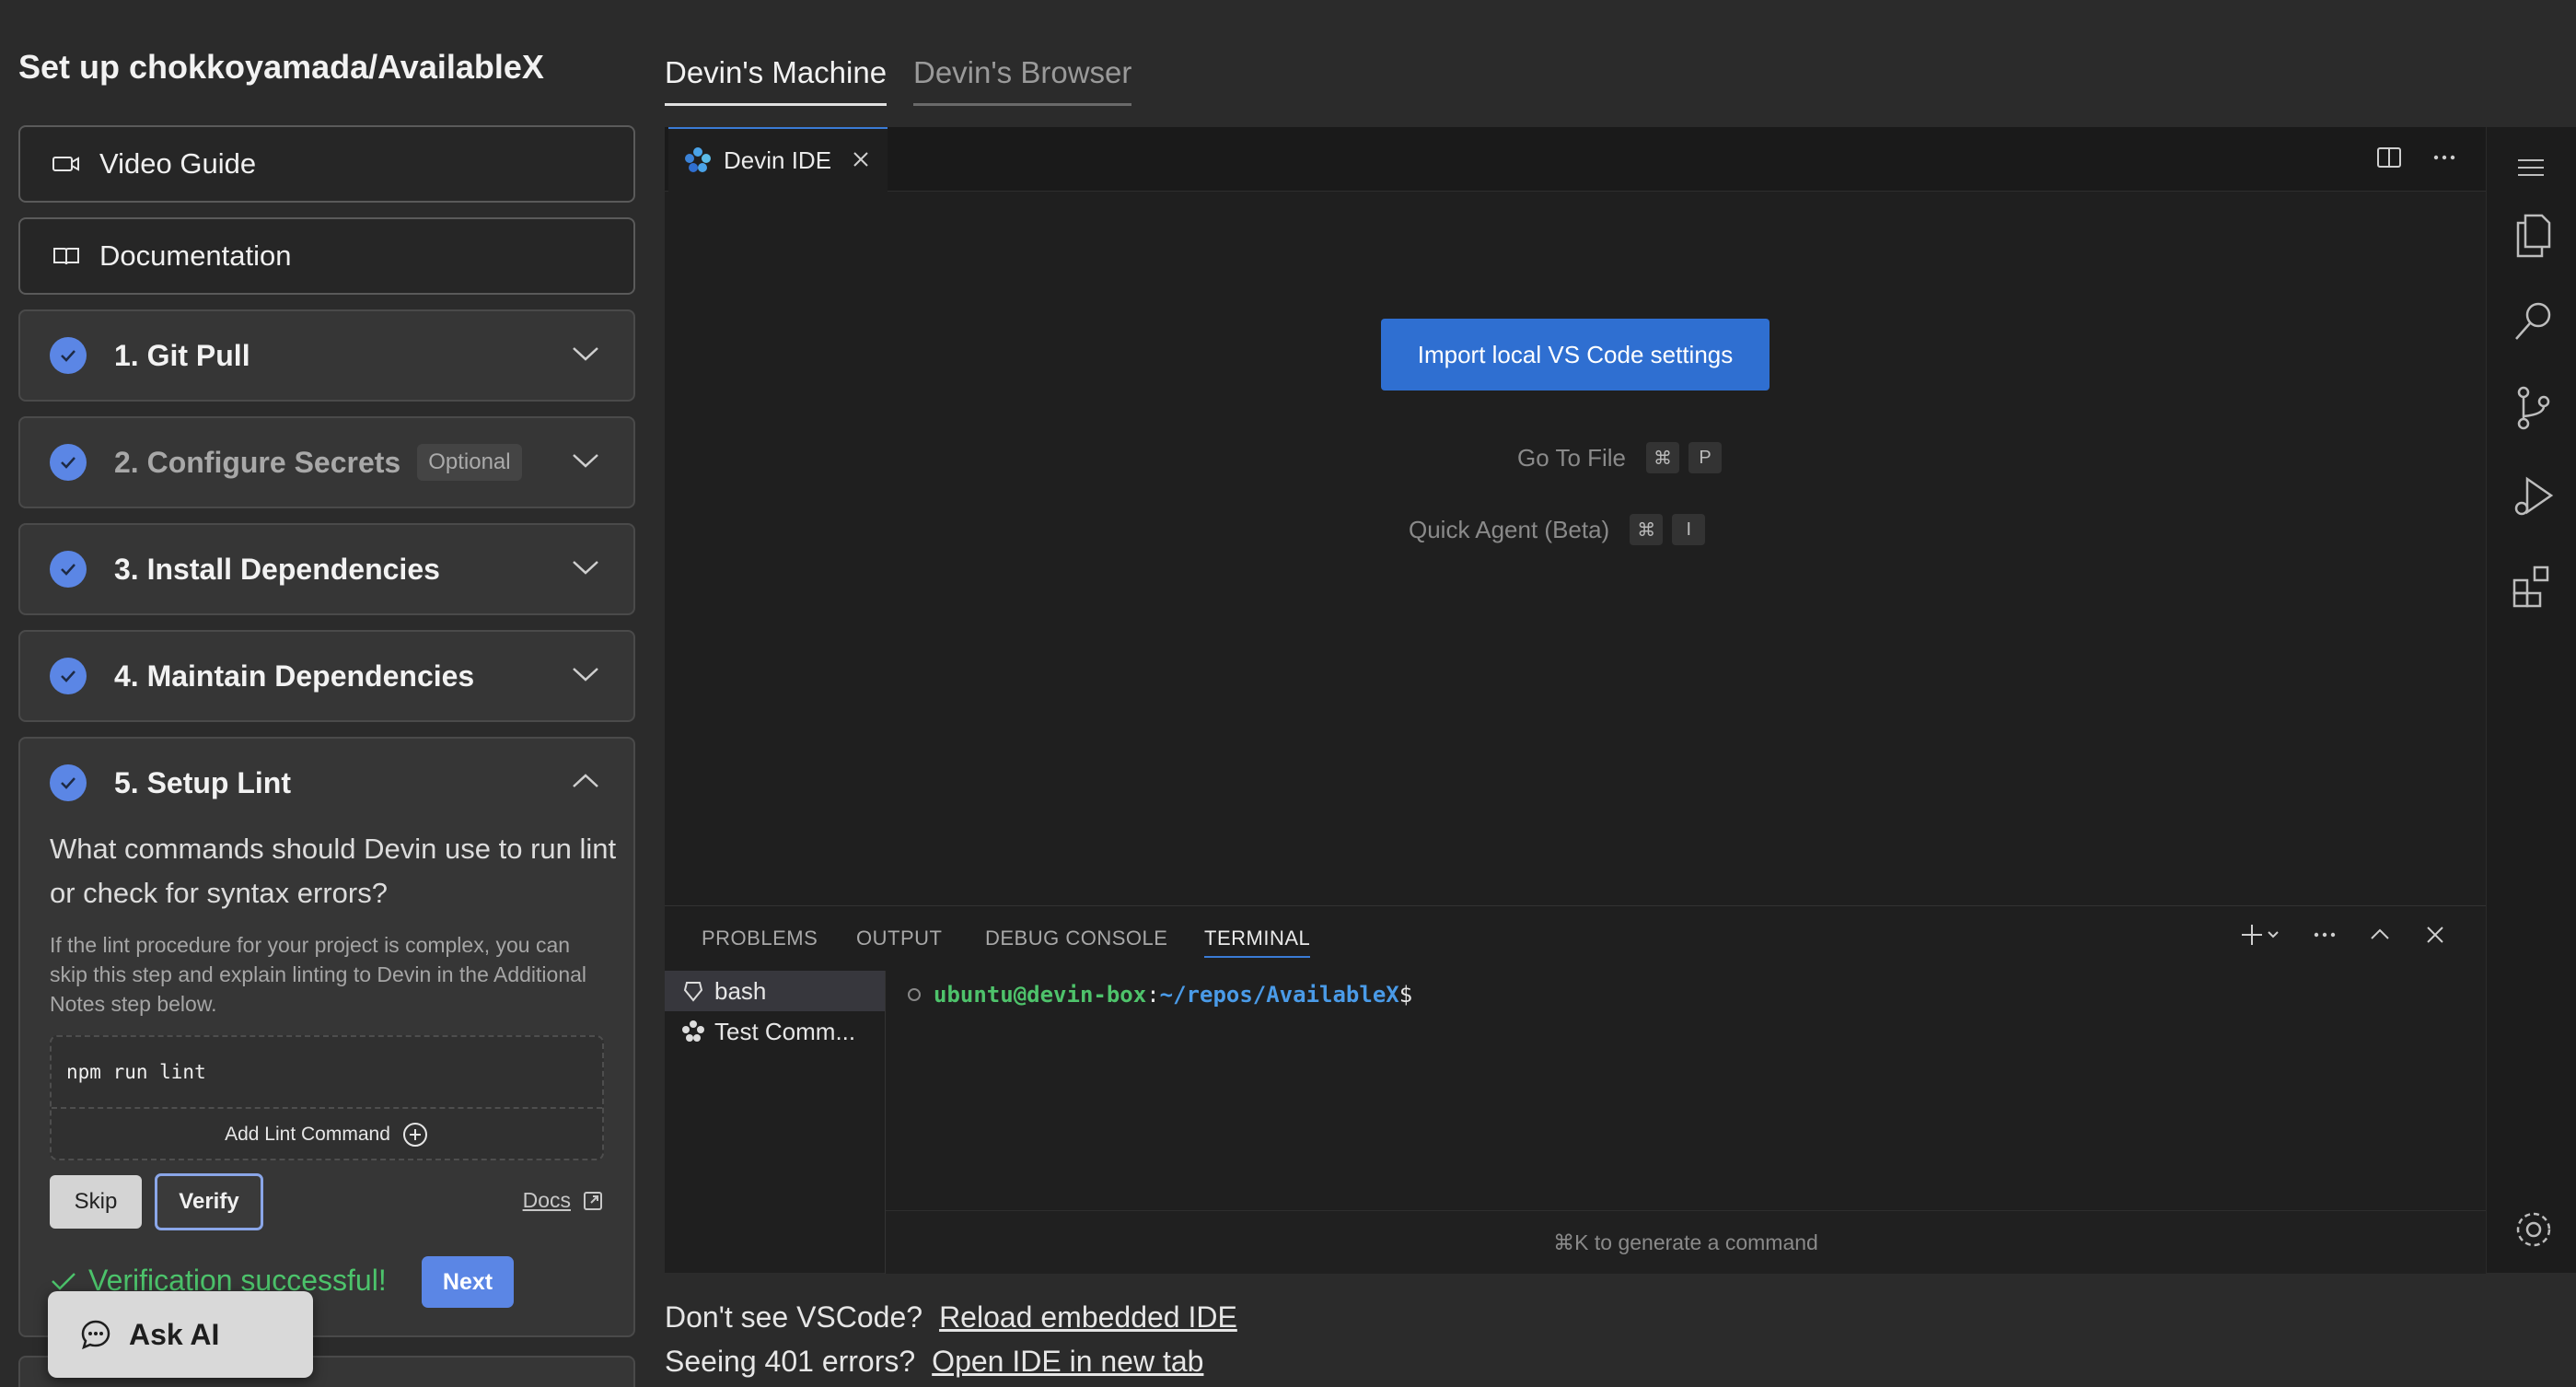  I want to click on open-ide-new-tab-link: Open IDE in new tab, so click(1067, 1361).